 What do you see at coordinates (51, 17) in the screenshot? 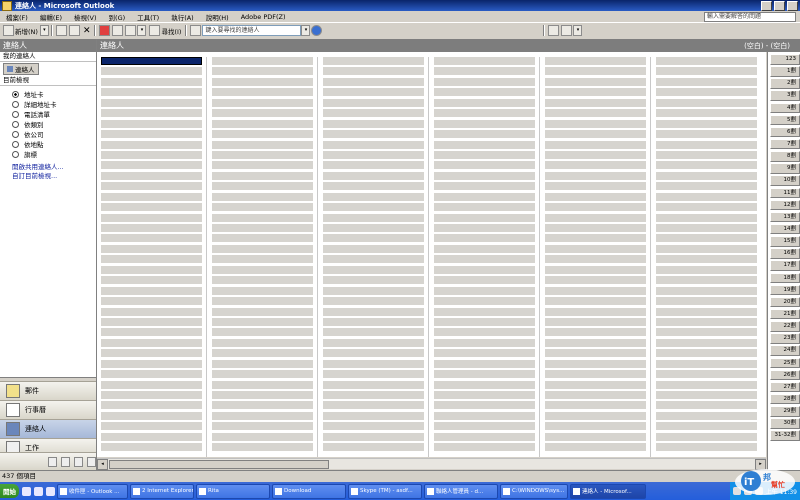
I see `menu-edit: 編輯(E)` at bounding box center [51, 17].